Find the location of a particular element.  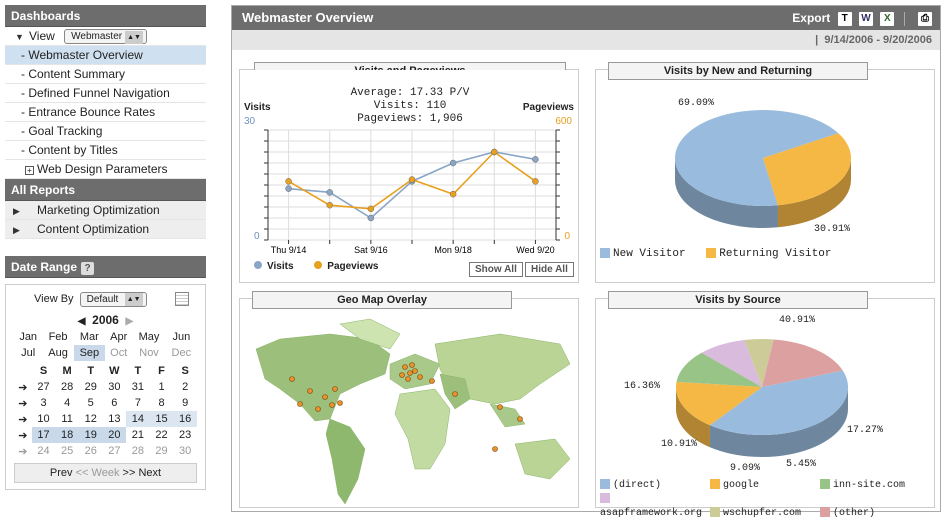

next-button: Next is located at coordinates (149, 473).